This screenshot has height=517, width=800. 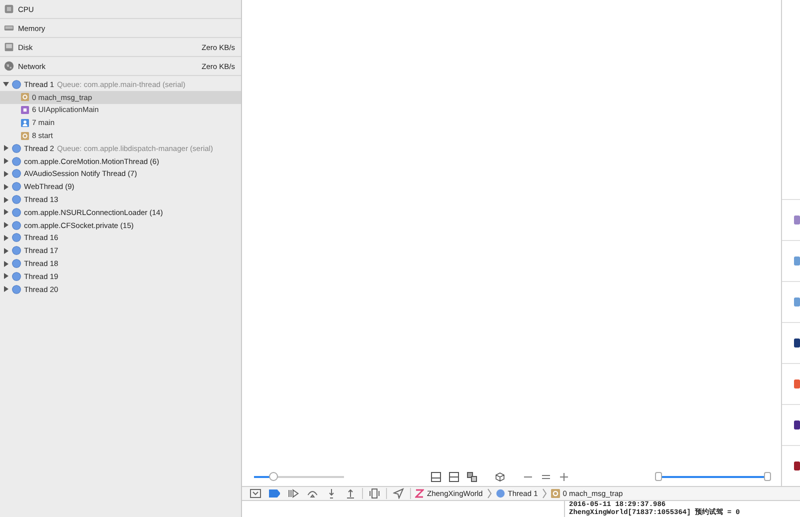 What do you see at coordinates (563, 477) in the screenshot?
I see `plus-icon` at bounding box center [563, 477].